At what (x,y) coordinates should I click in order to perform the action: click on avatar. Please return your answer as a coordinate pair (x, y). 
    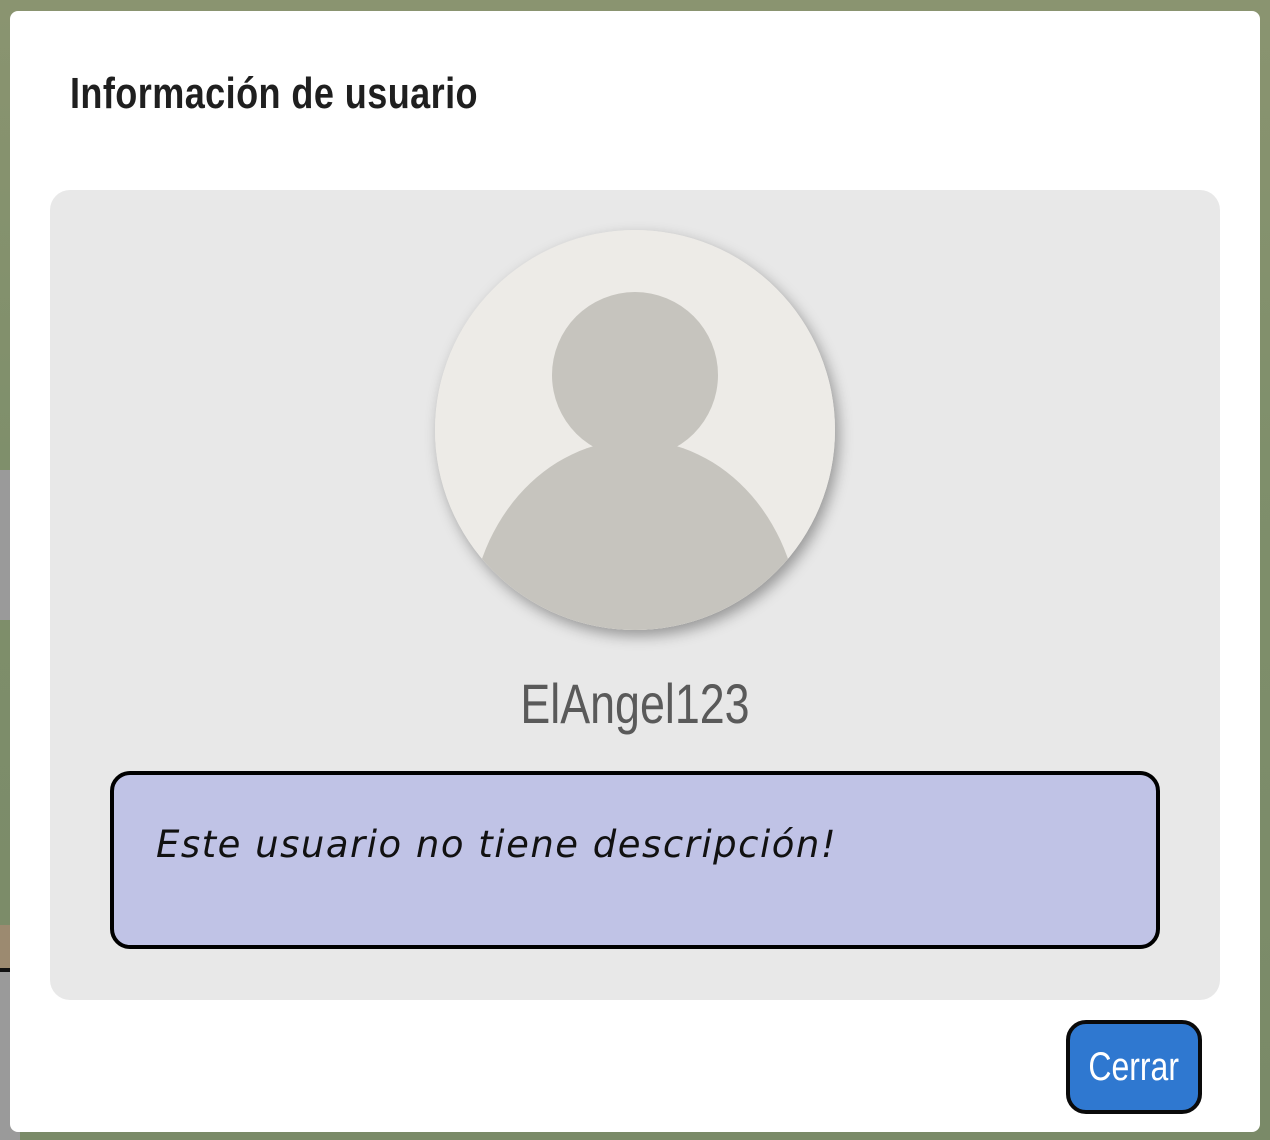
    Looking at the image, I should click on (635, 430).